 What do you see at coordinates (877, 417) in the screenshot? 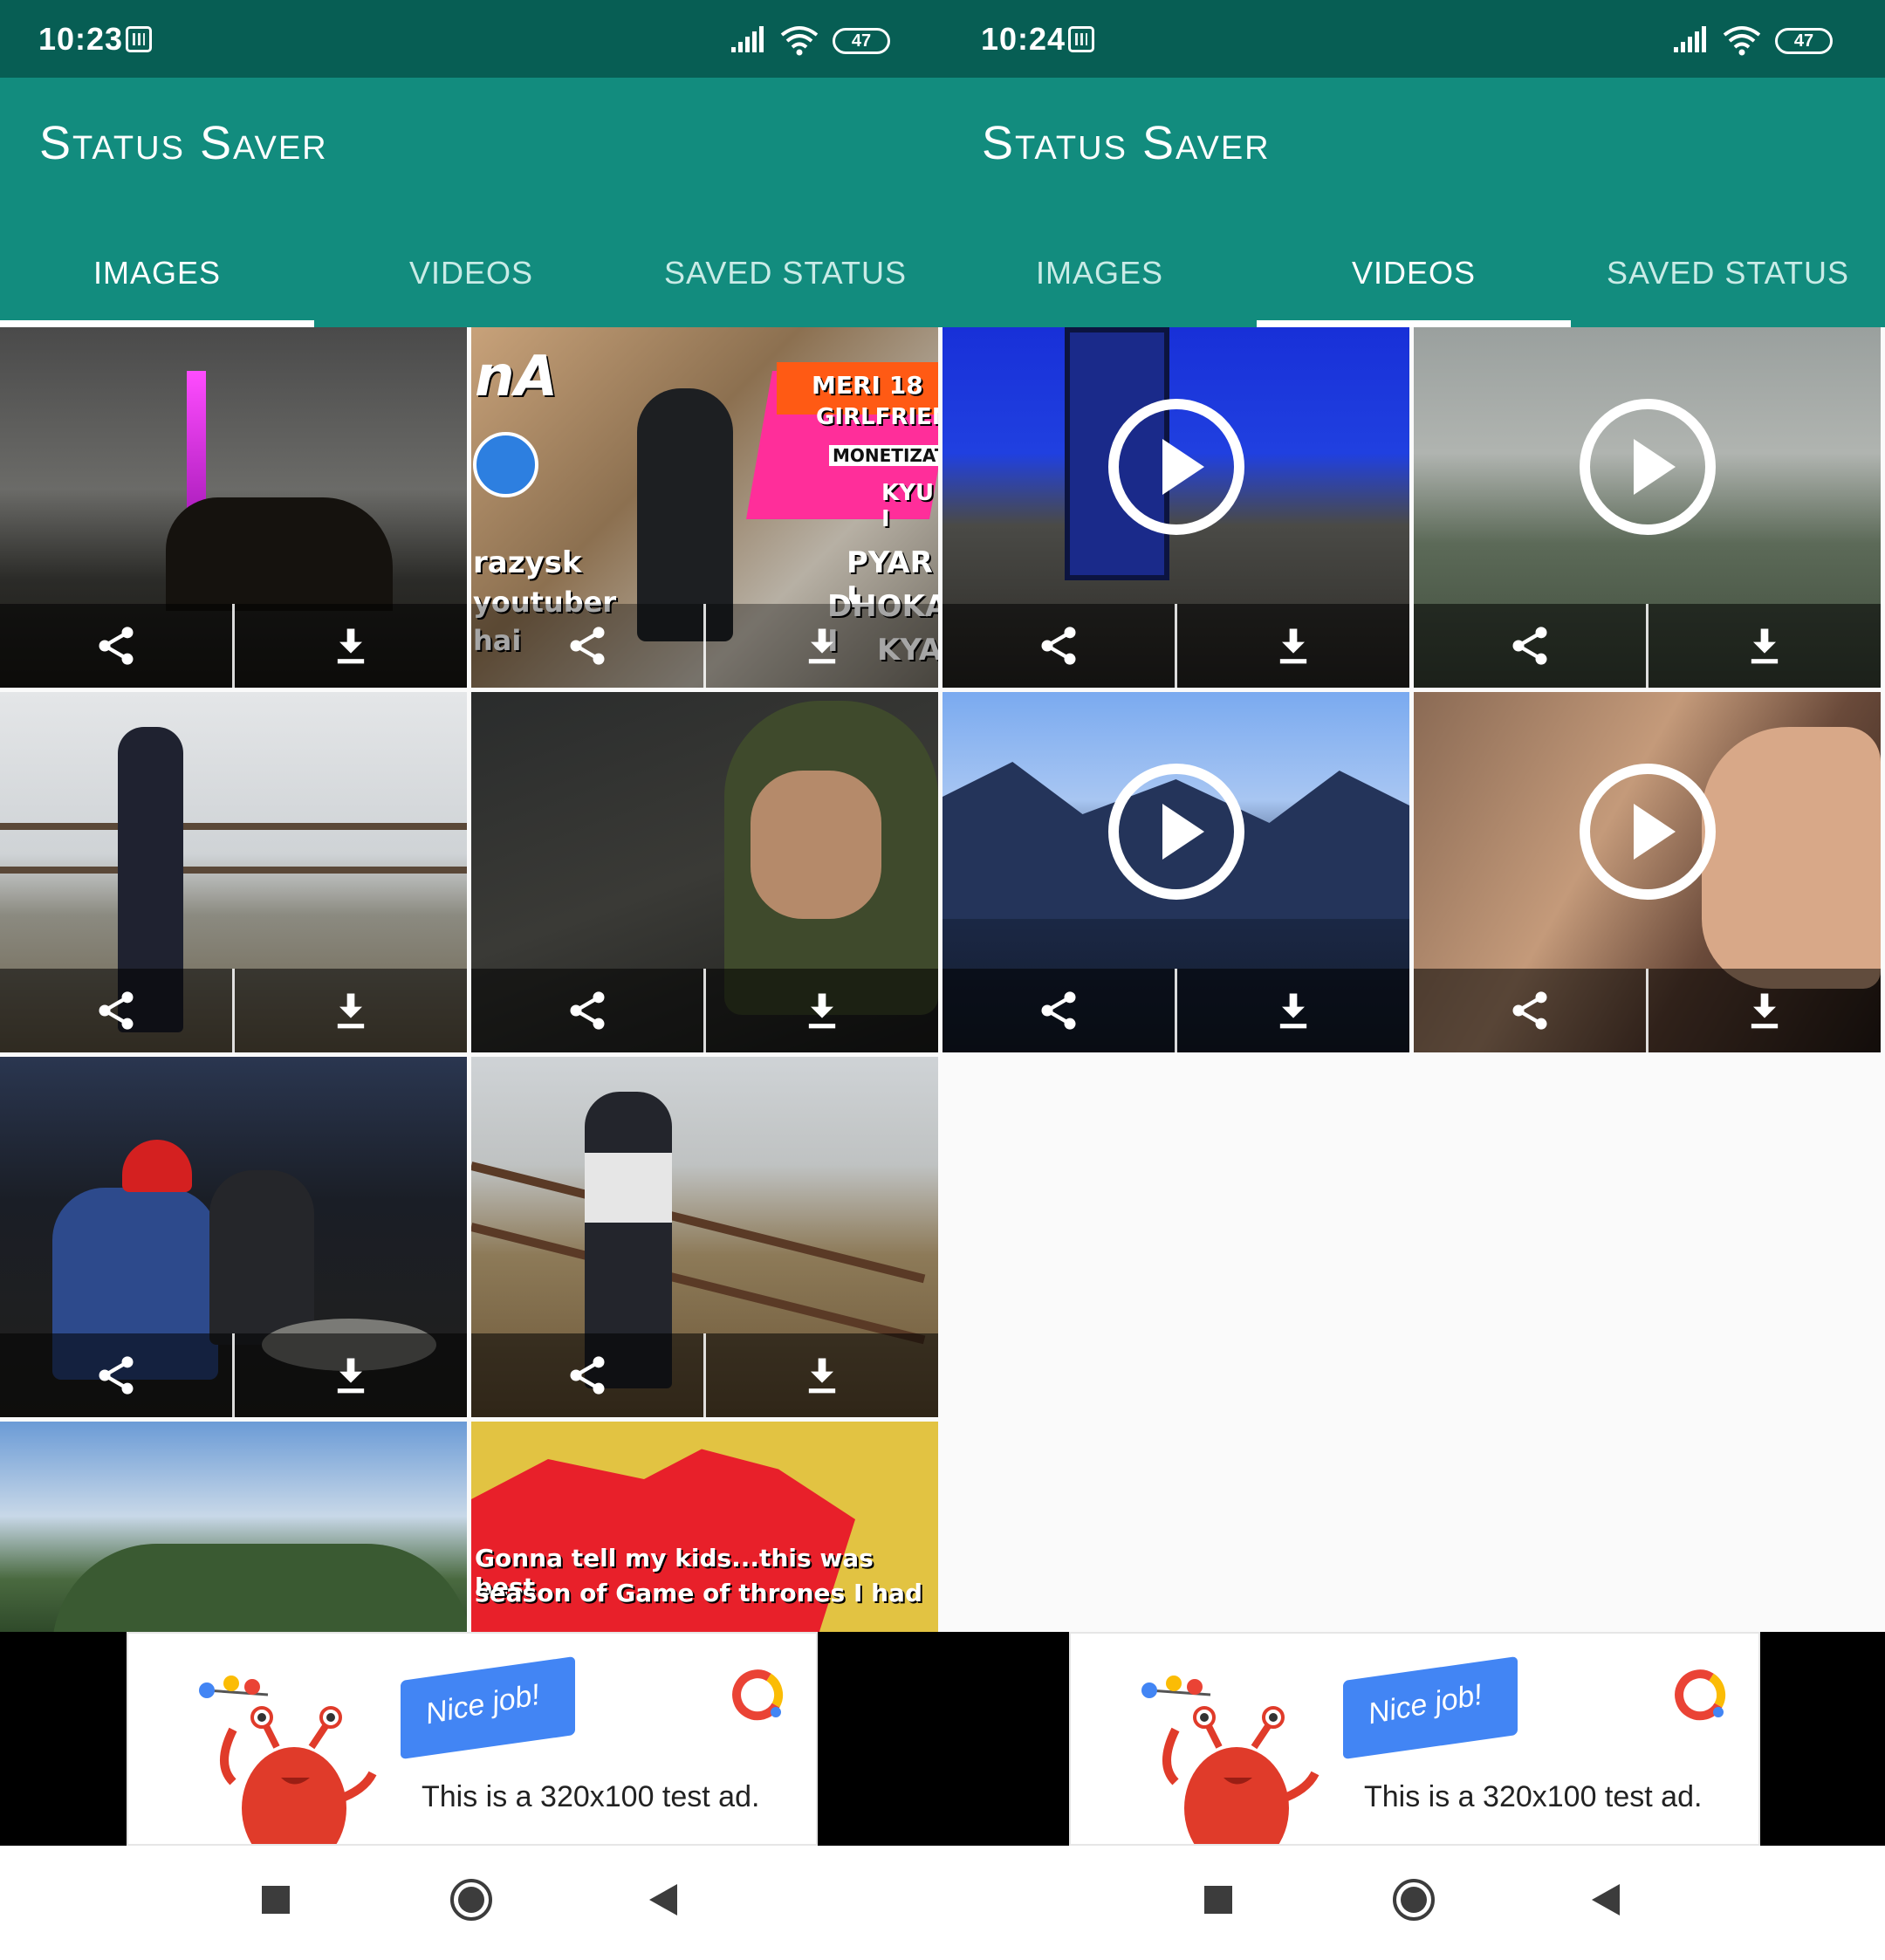
I see `thumbnail-text: GIRLFRIEN` at bounding box center [877, 417].